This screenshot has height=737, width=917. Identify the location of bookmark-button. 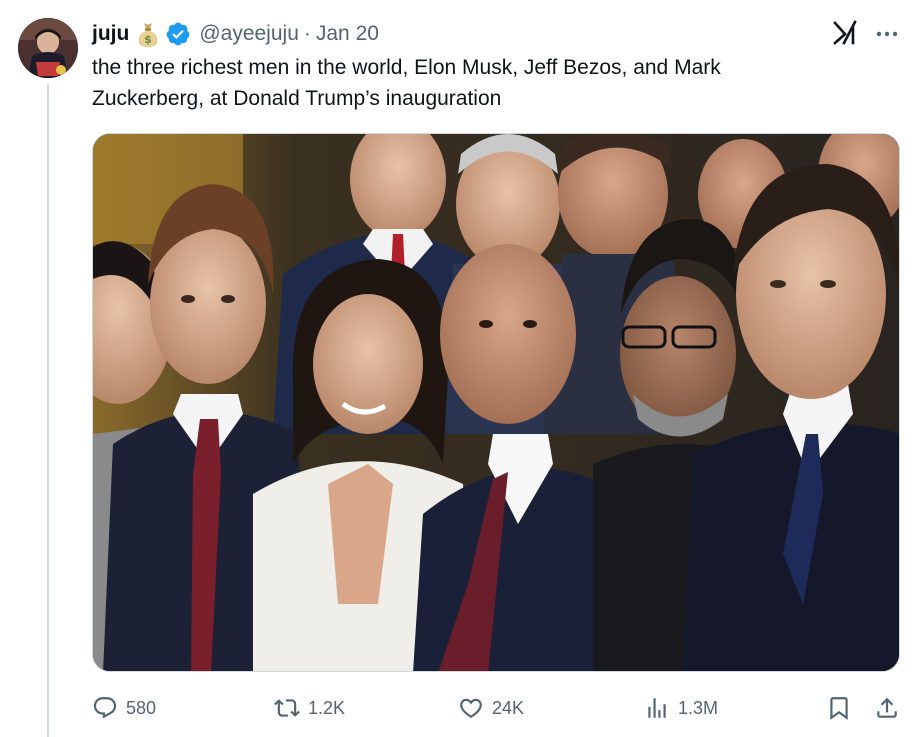
(839, 708).